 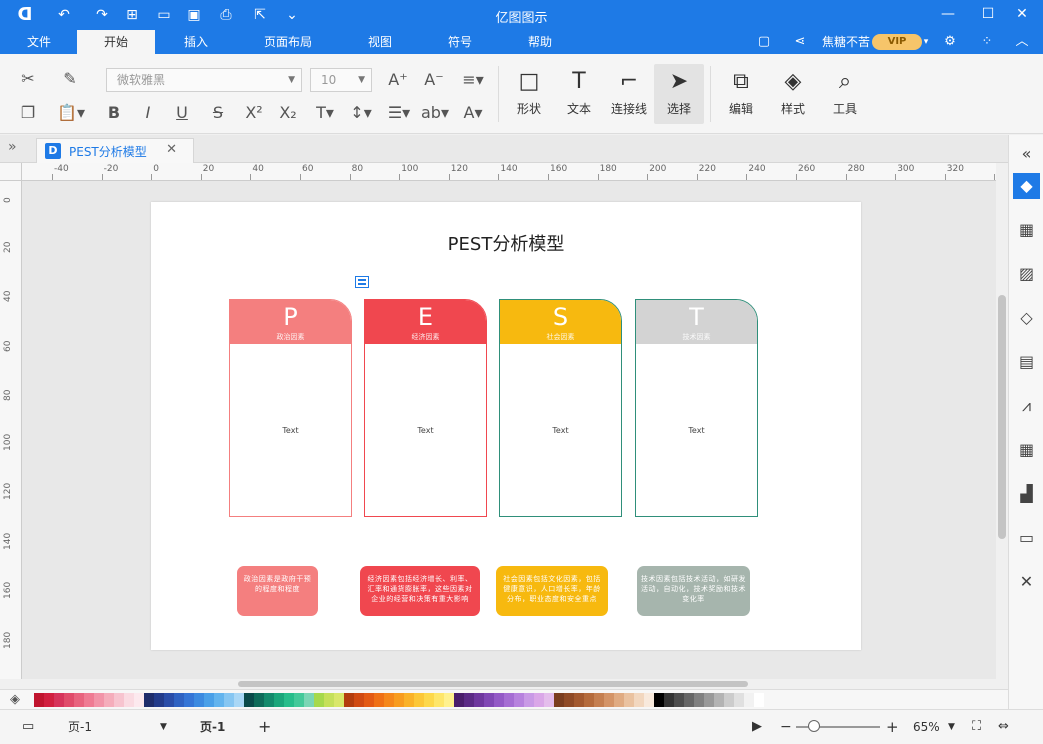 What do you see at coordinates (509, 684) in the screenshot?
I see `horizontal-scrollbar` at bounding box center [509, 684].